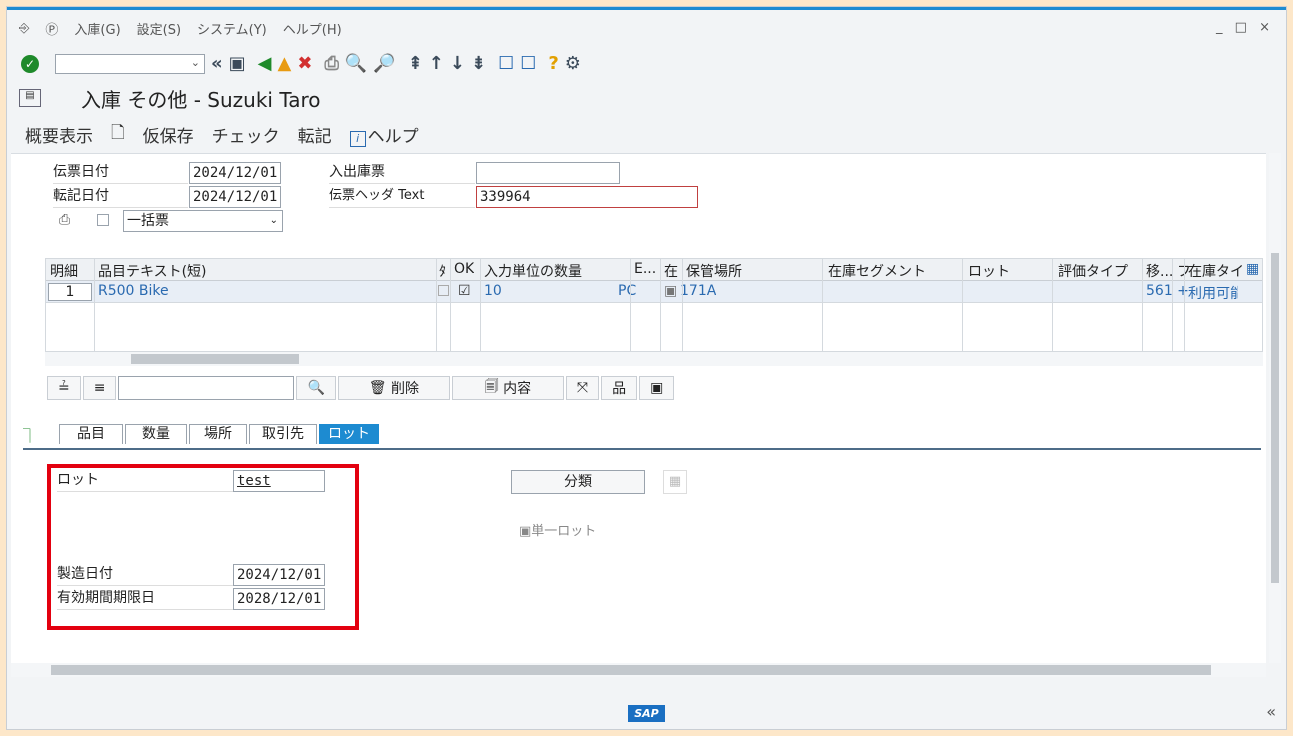  I want to click on header-text-field: 339964, so click(587, 197).